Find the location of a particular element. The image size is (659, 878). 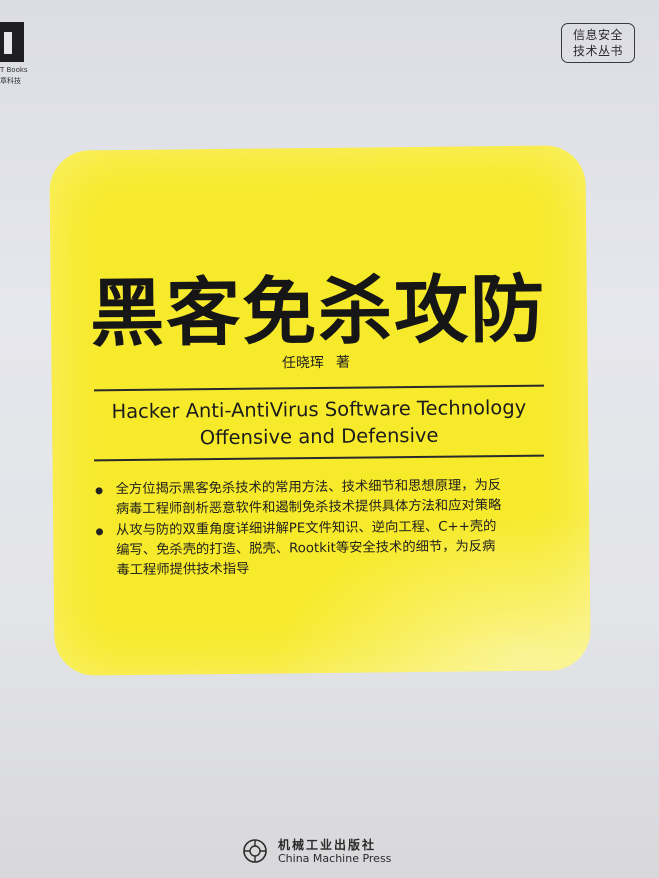

publisher-logo-icon is located at coordinates (12, 42).